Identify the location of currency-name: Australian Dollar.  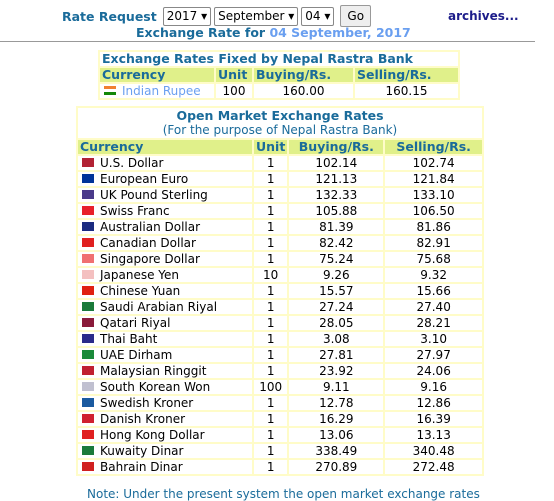
(150, 227).